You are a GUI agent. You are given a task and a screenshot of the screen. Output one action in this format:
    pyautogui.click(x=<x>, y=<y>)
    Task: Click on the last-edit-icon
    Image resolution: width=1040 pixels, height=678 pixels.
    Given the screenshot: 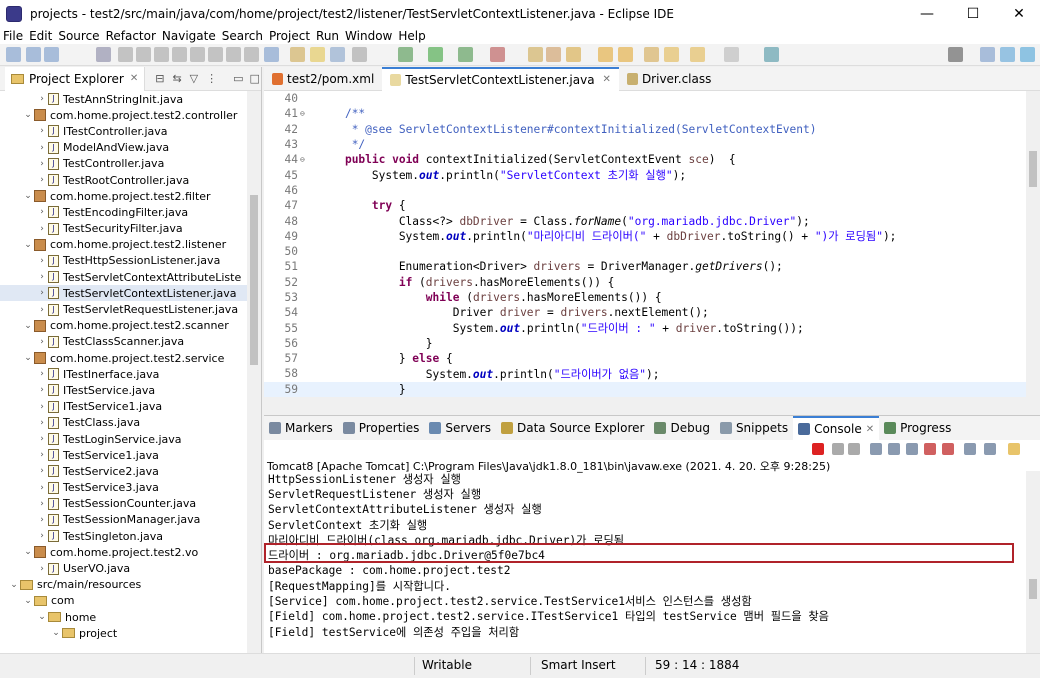 What is the action you would take?
    pyautogui.click(x=651, y=54)
    